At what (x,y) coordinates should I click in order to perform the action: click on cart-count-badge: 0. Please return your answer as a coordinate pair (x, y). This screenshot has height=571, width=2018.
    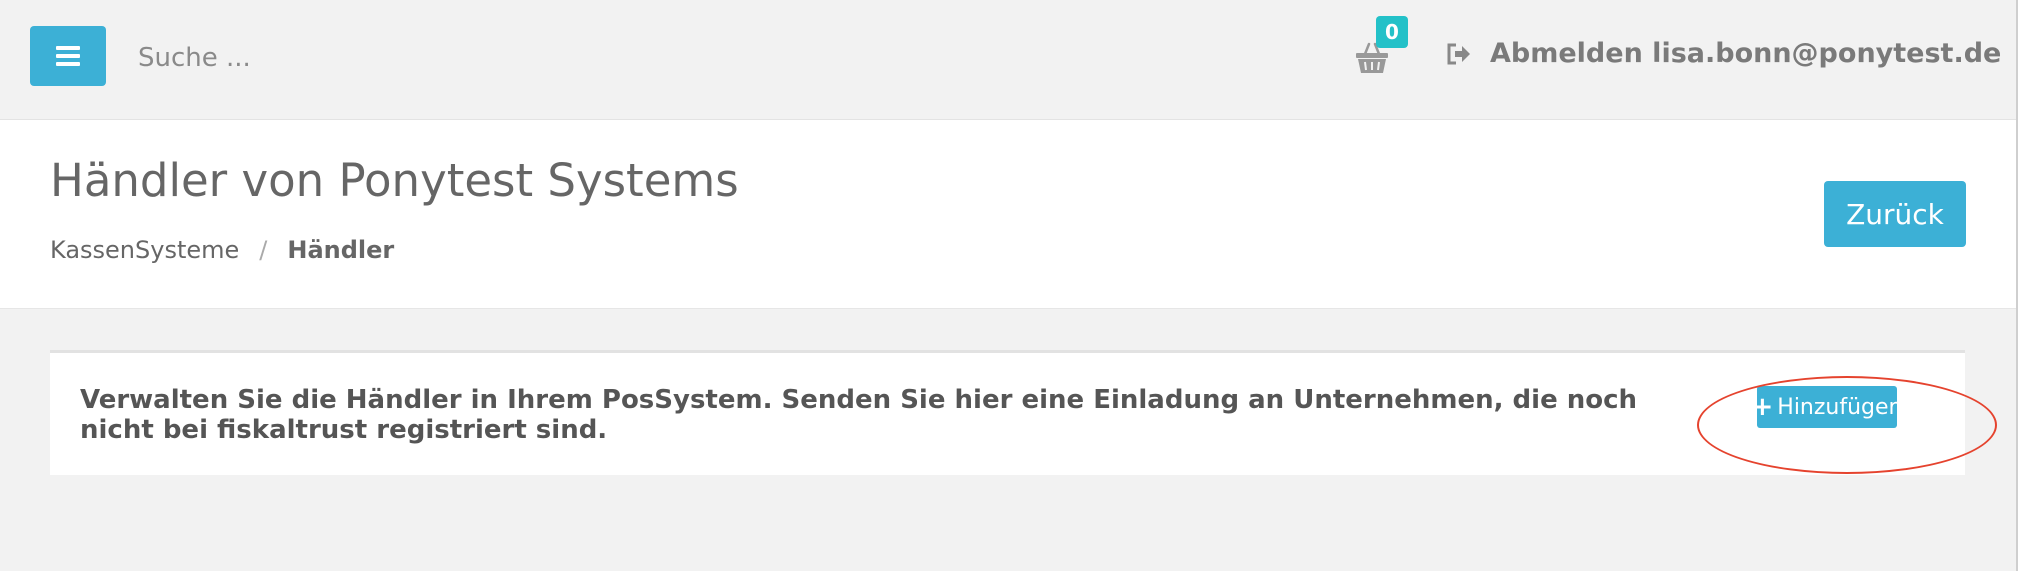
    Looking at the image, I should click on (1392, 32).